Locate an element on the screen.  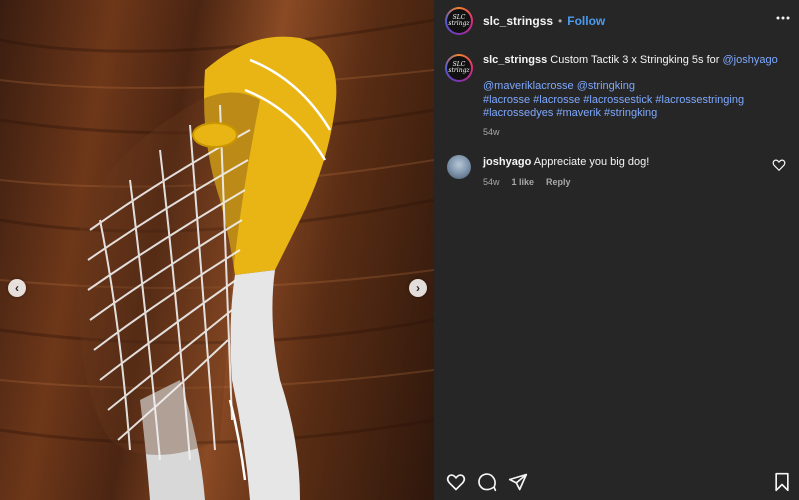
carousel-prev-button: ‹ is located at coordinates (17, 288).